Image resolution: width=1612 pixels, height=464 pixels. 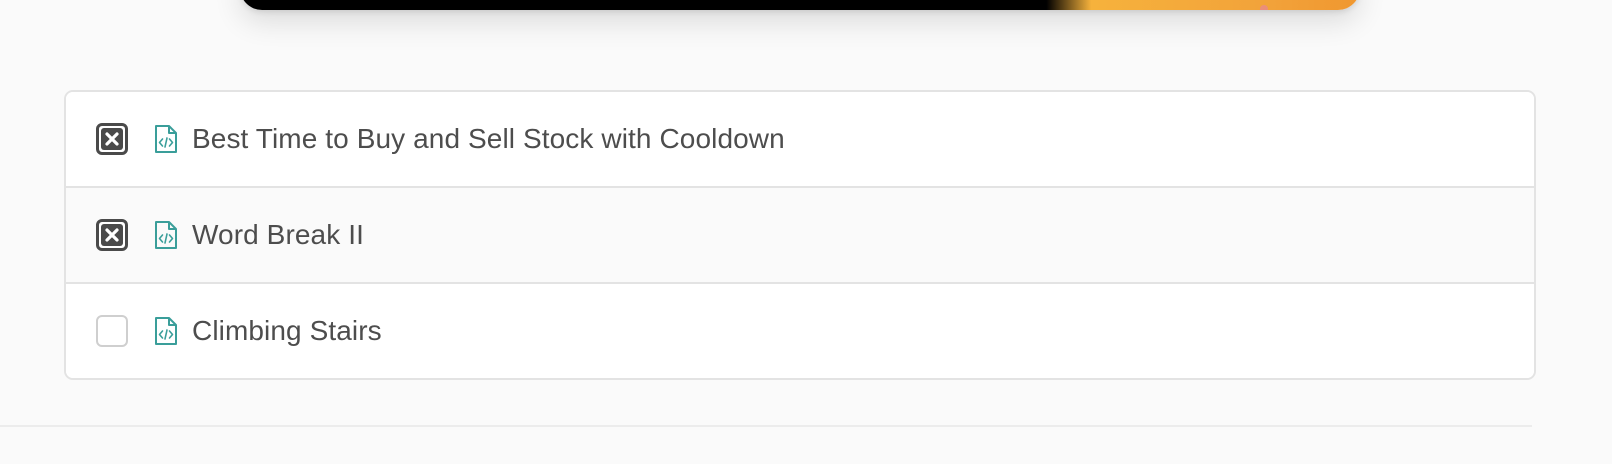 I want to click on section-divider, so click(x=766, y=426).